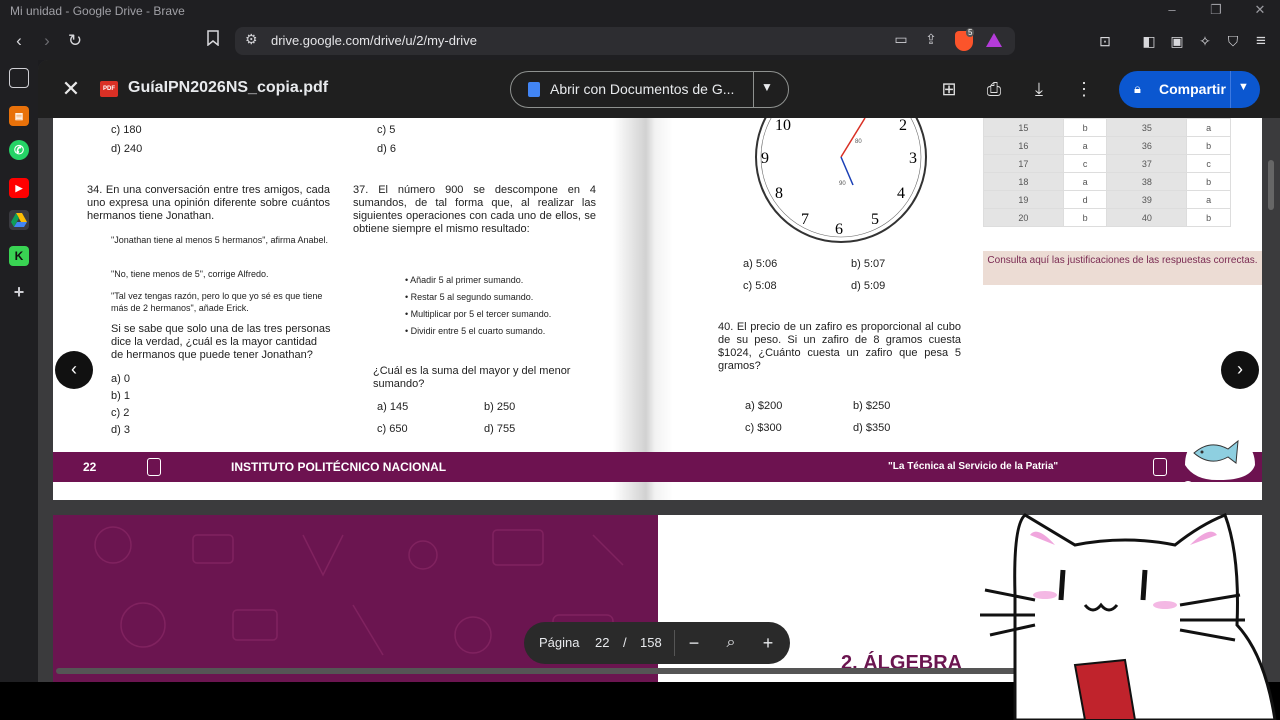 This screenshot has height=720, width=1280. What do you see at coordinates (602, 642) in the screenshot?
I see `current-page-input: 22` at bounding box center [602, 642].